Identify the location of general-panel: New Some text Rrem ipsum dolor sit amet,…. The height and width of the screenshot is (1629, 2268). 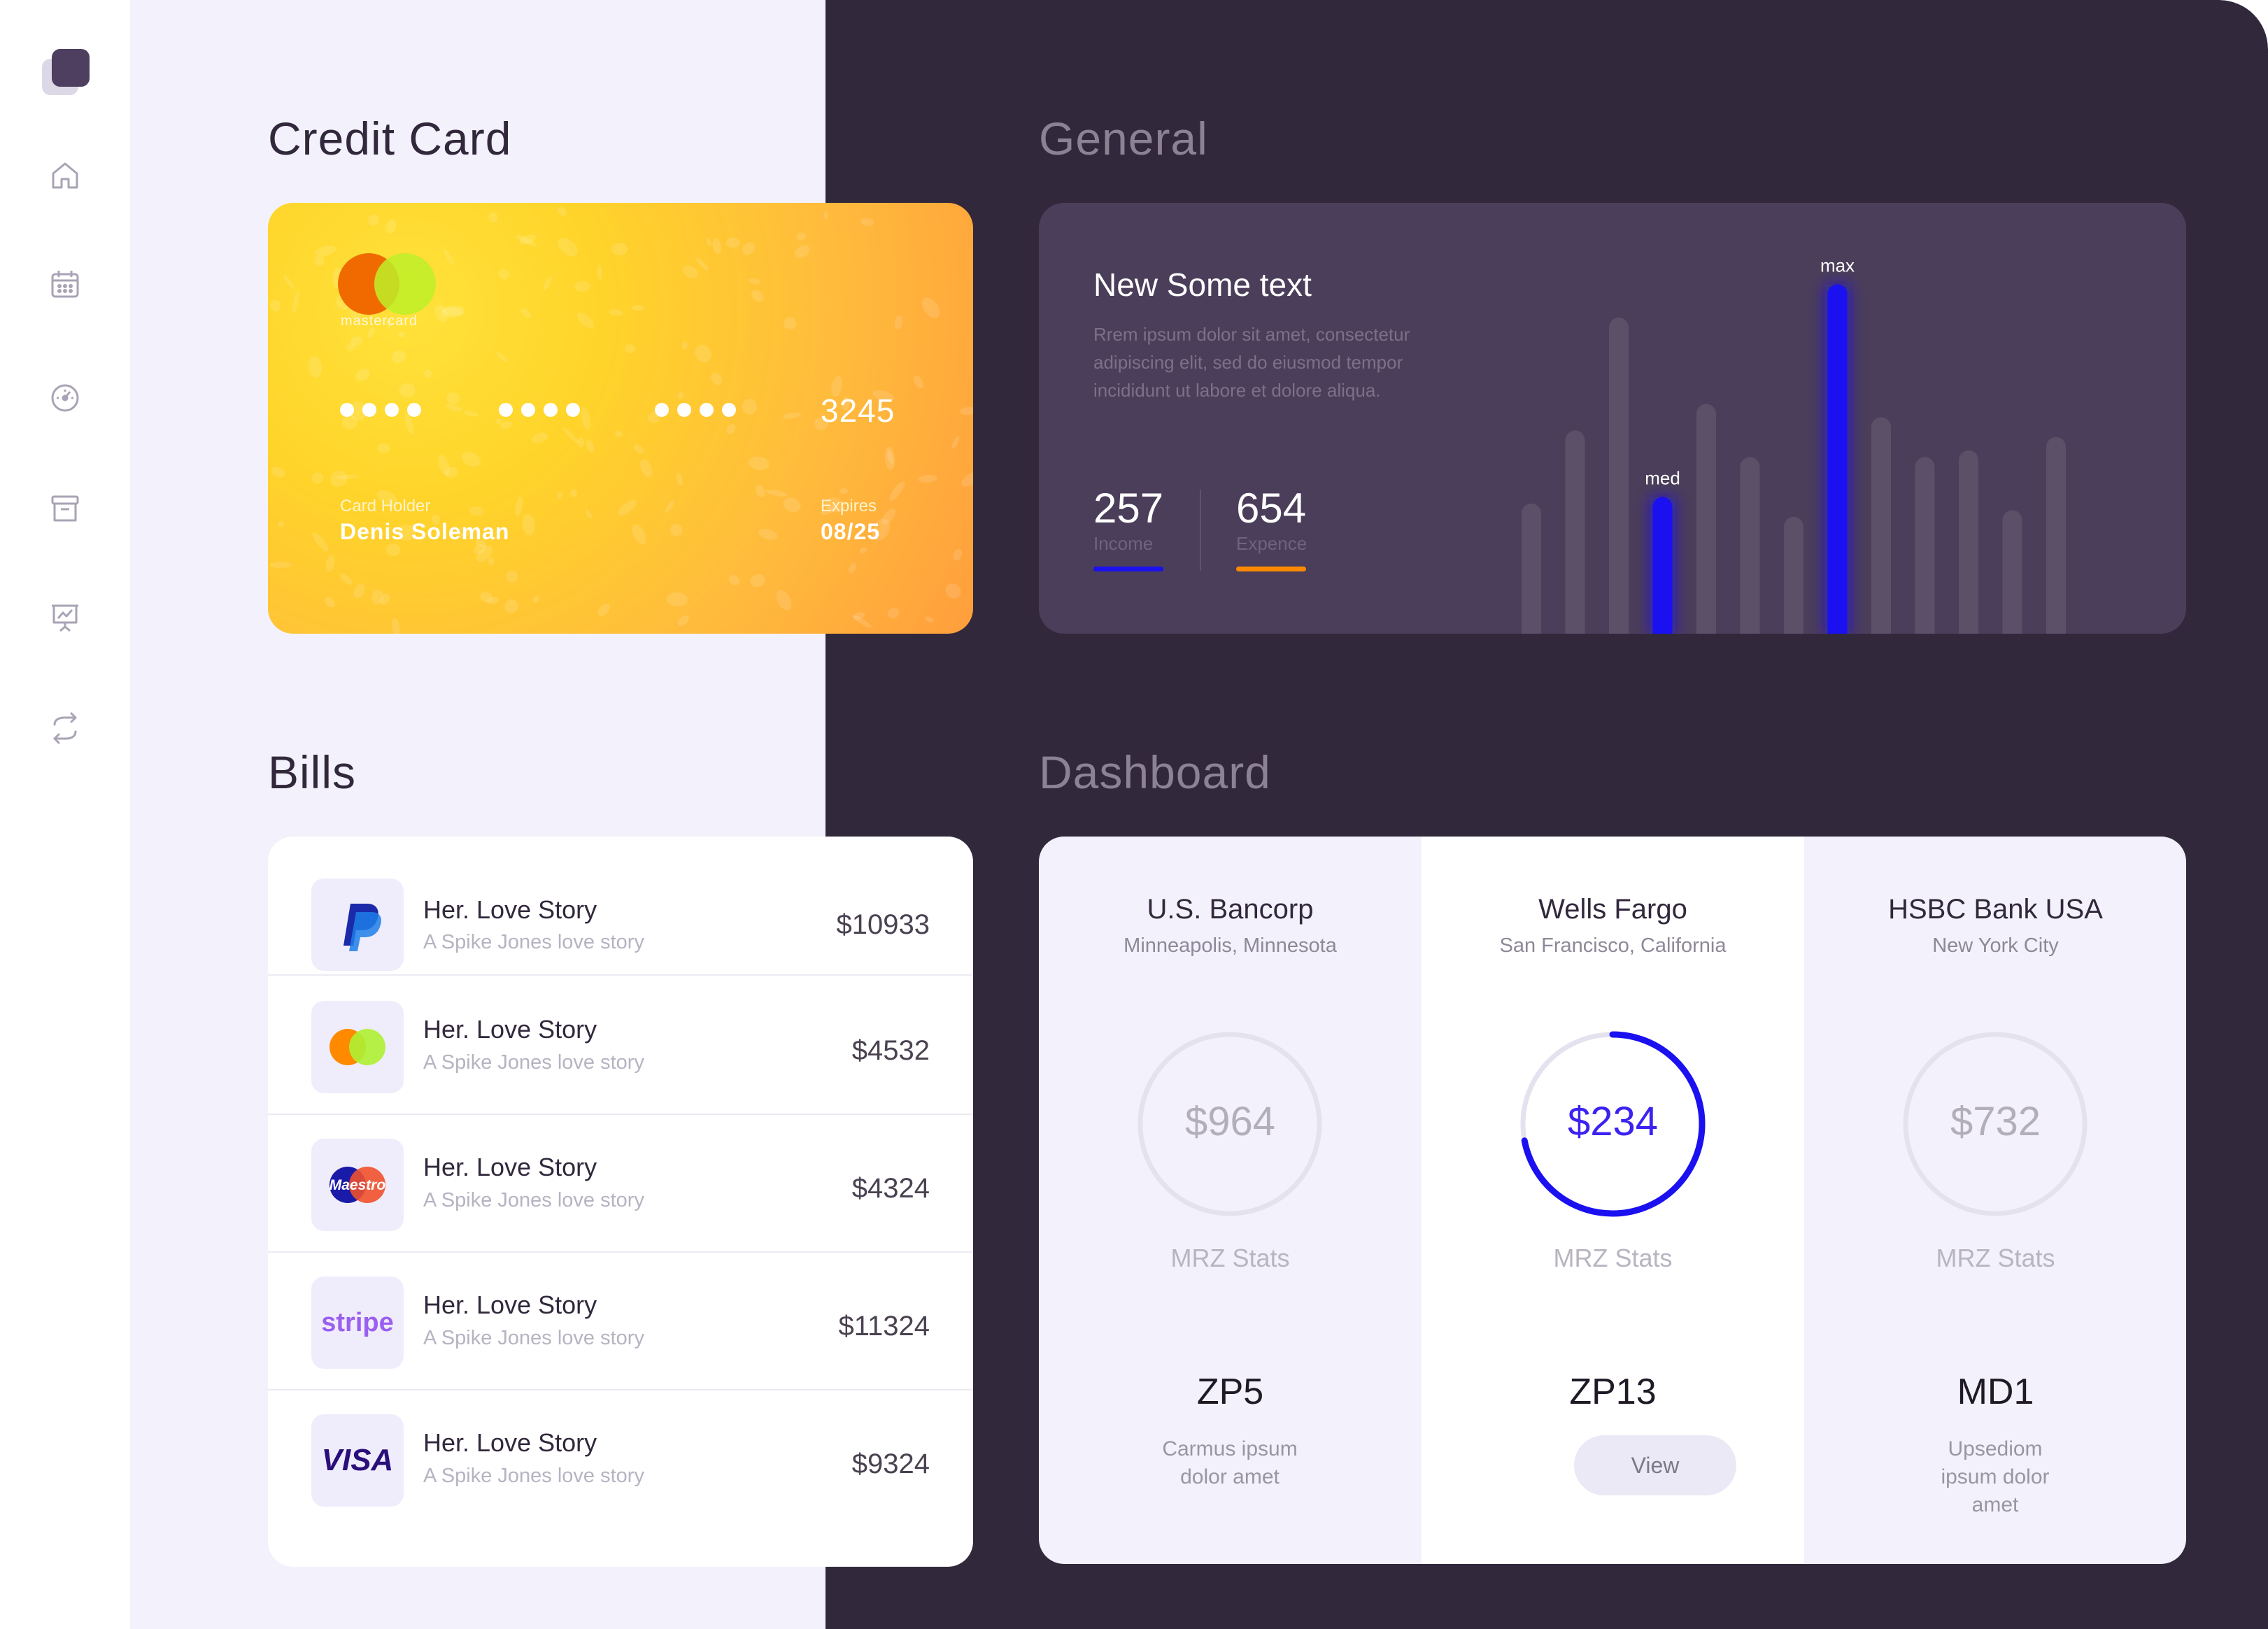
(1612, 418).